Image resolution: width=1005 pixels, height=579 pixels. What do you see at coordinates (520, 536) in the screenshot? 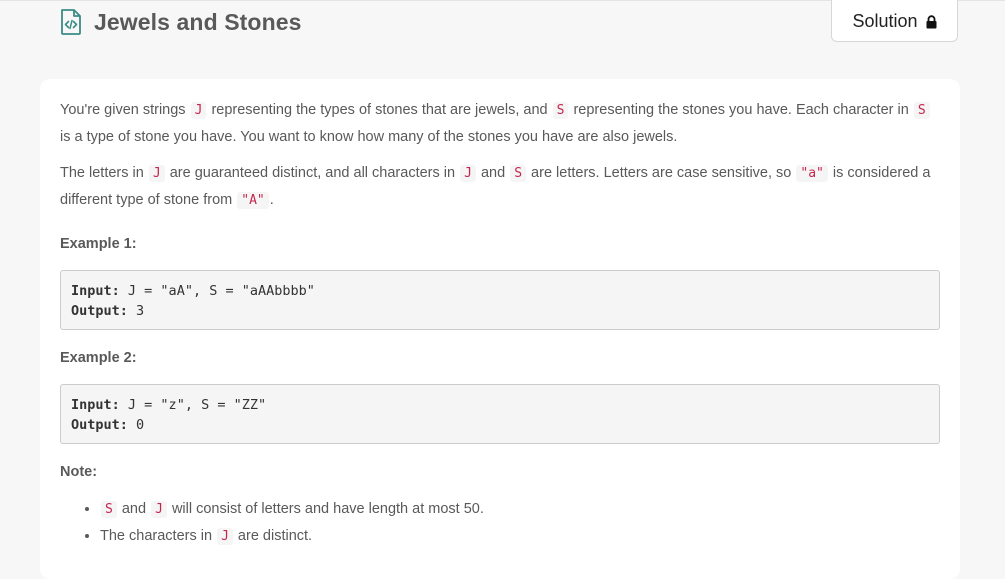
I see `note-item: The characters in J are distinct.` at bounding box center [520, 536].